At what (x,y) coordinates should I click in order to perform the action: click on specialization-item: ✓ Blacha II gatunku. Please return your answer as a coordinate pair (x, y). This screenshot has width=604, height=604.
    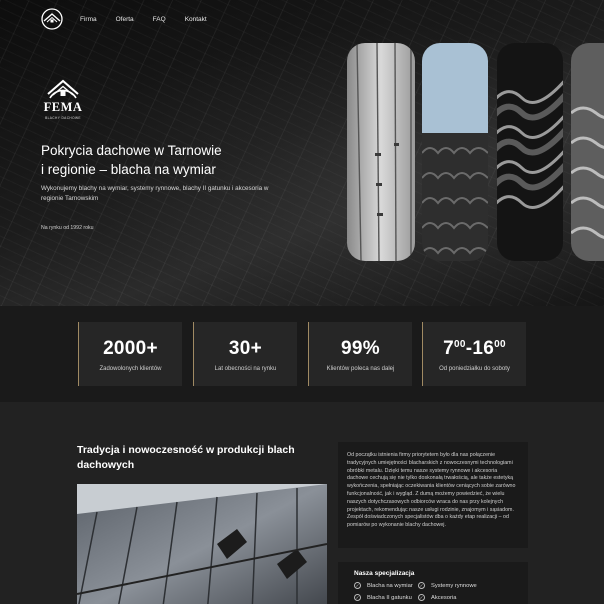
    Looking at the image, I should click on (386, 597).